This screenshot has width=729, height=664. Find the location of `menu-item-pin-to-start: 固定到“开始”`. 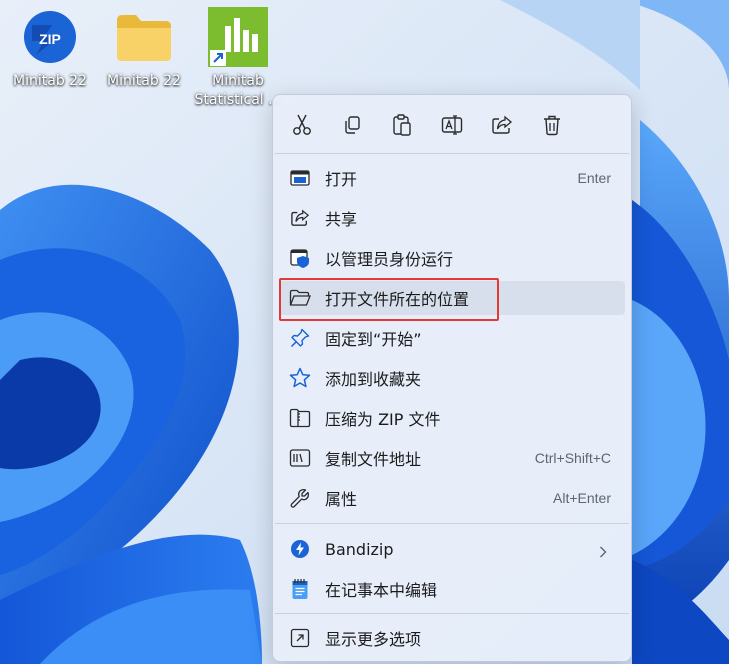

menu-item-pin-to-start: 固定到“开始” is located at coordinates (452, 338).